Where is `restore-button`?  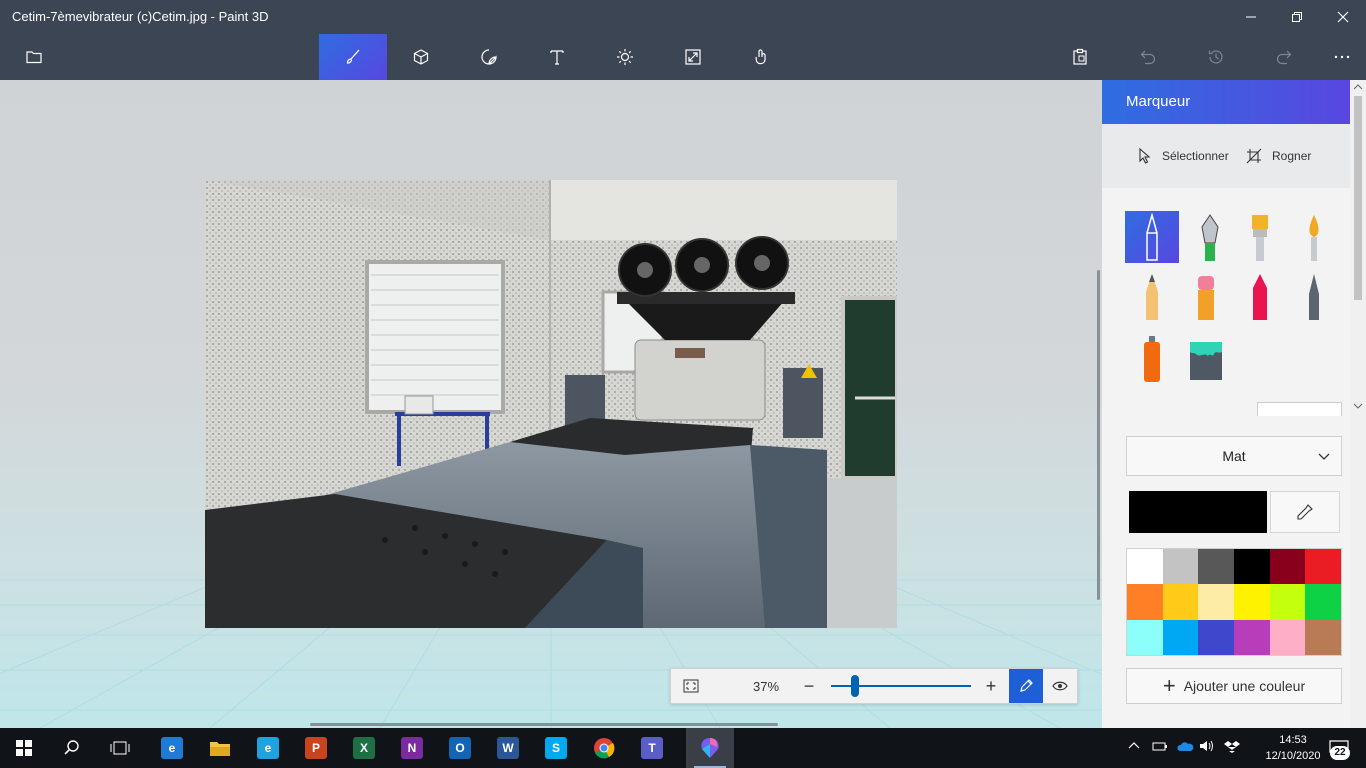 restore-button is located at coordinates (1297, 17).